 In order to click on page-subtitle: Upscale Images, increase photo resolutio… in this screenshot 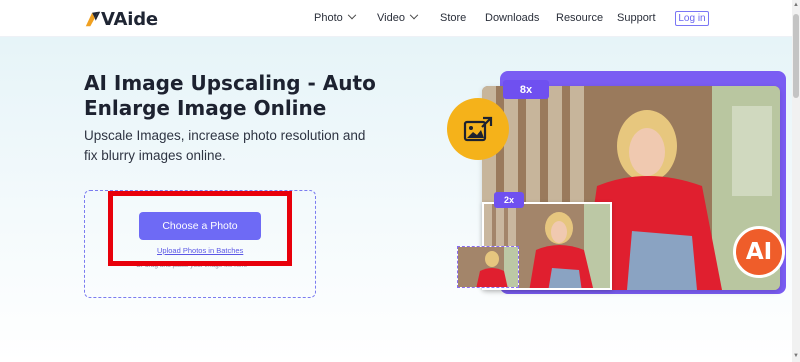, I will do `click(225, 145)`.